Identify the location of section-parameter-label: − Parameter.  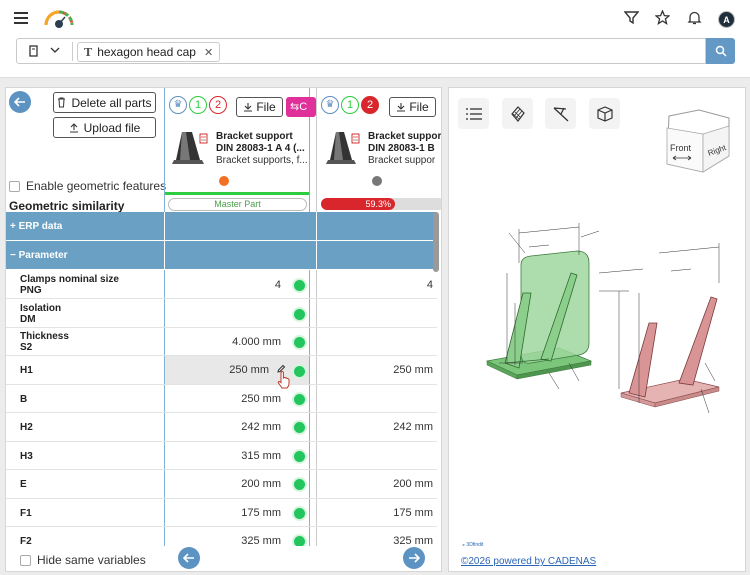
(39, 255).